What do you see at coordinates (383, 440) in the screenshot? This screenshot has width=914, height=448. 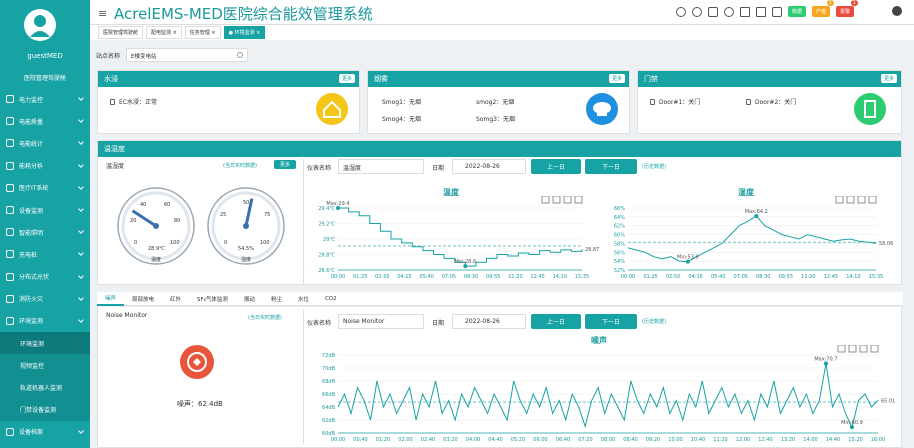 I see `x-tick: 01:20` at bounding box center [383, 440].